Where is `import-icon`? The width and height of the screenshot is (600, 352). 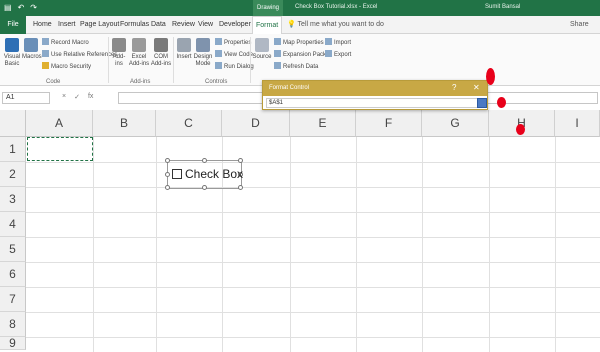 import-icon is located at coordinates (328, 41).